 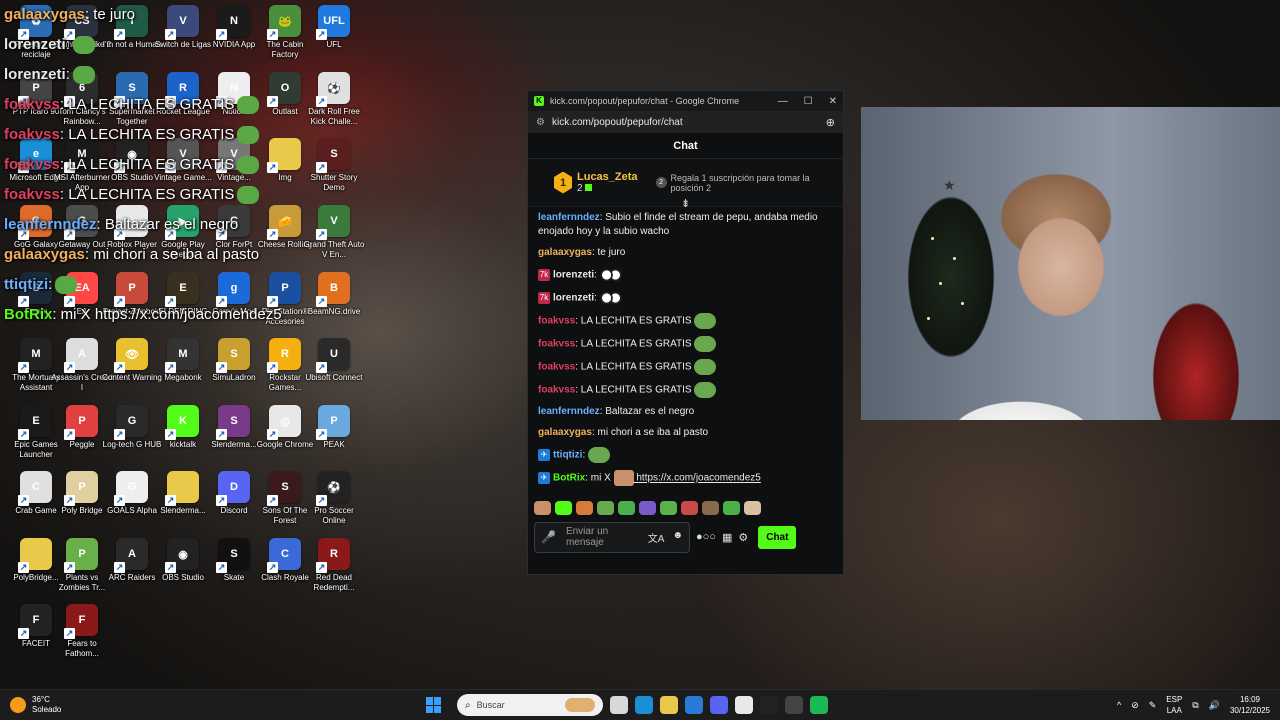 What do you see at coordinates (647, 411) in the screenshot?
I see `chat-text: : Baltazar es el negro` at bounding box center [647, 411].